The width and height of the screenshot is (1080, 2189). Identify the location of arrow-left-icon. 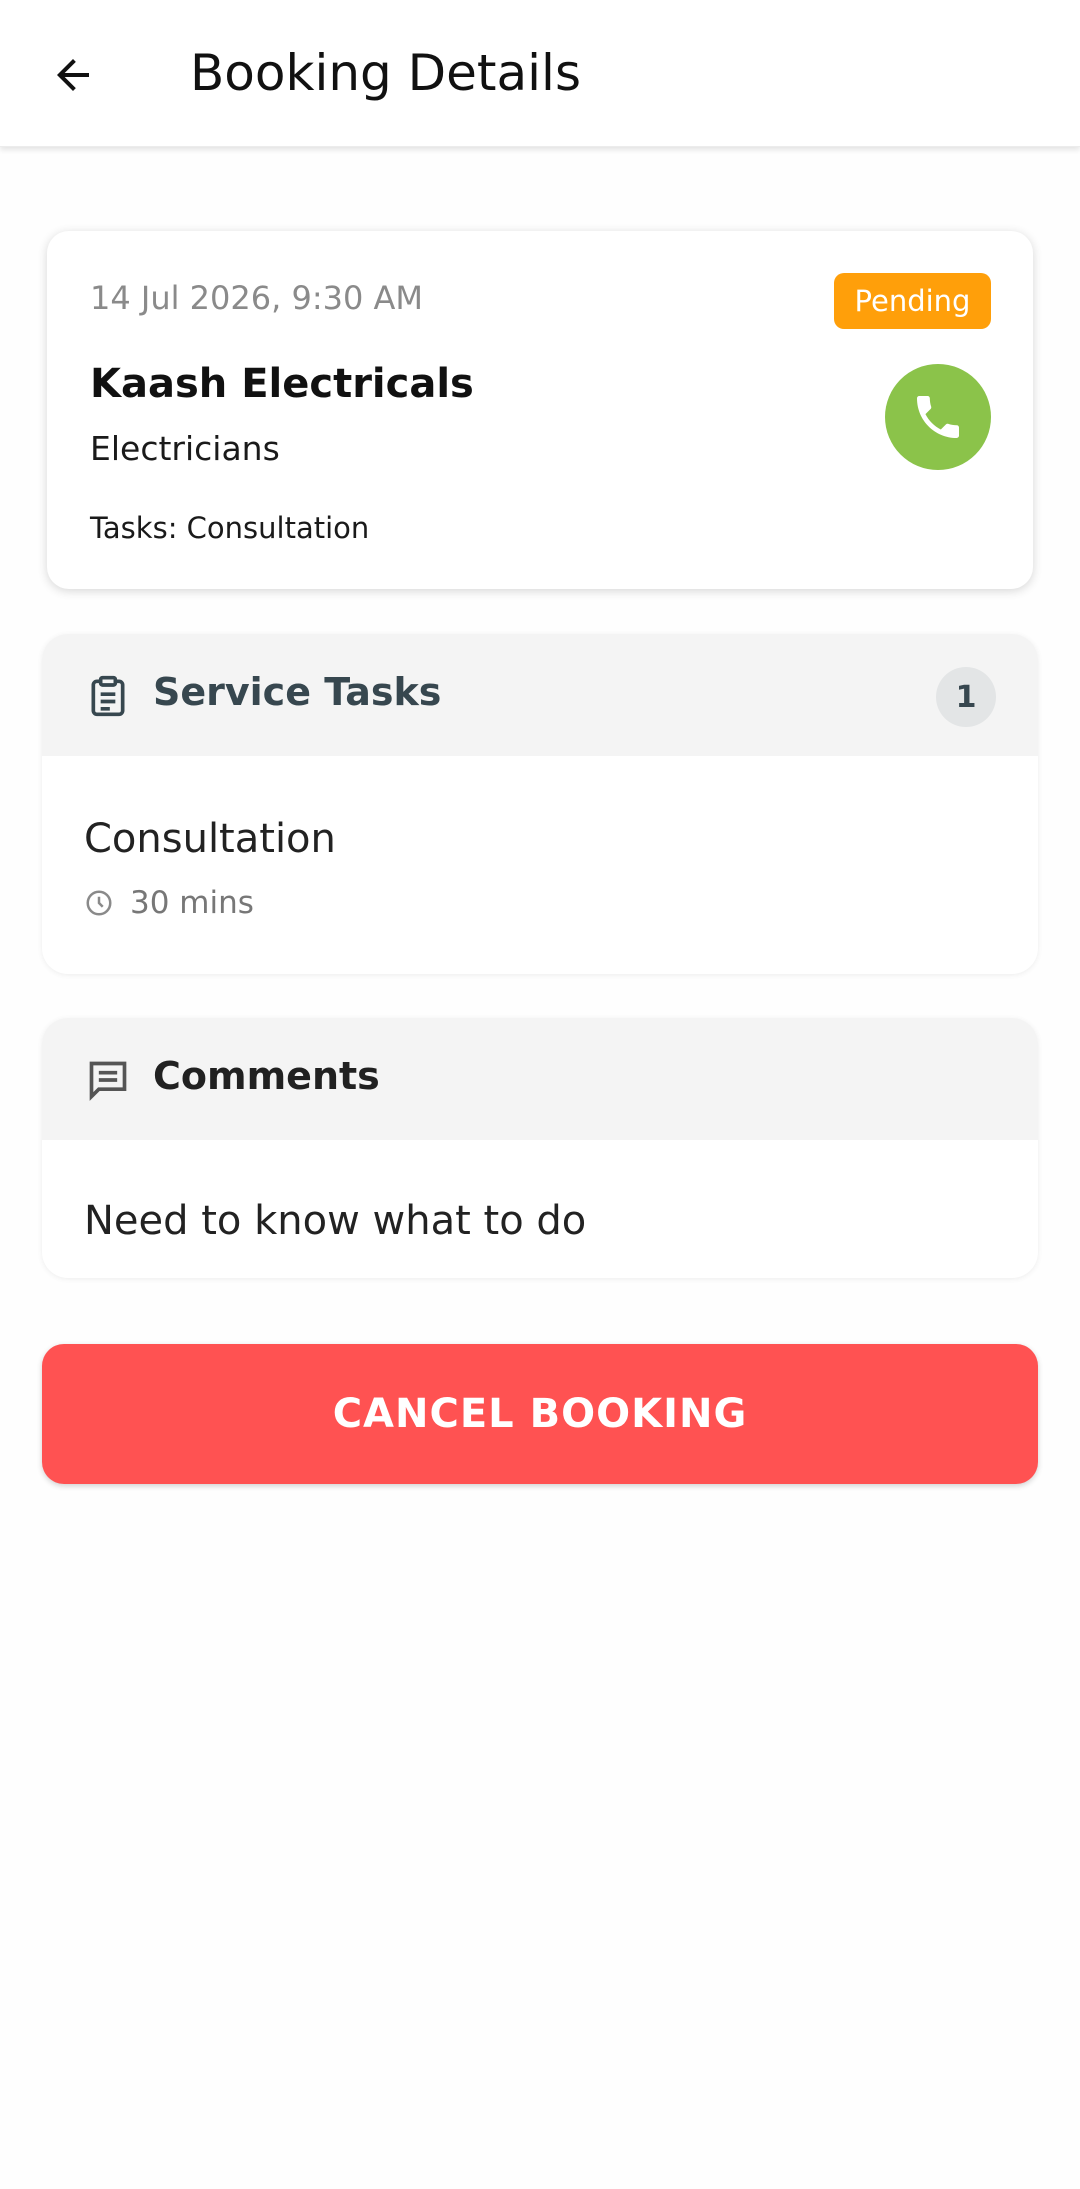
(73, 75).